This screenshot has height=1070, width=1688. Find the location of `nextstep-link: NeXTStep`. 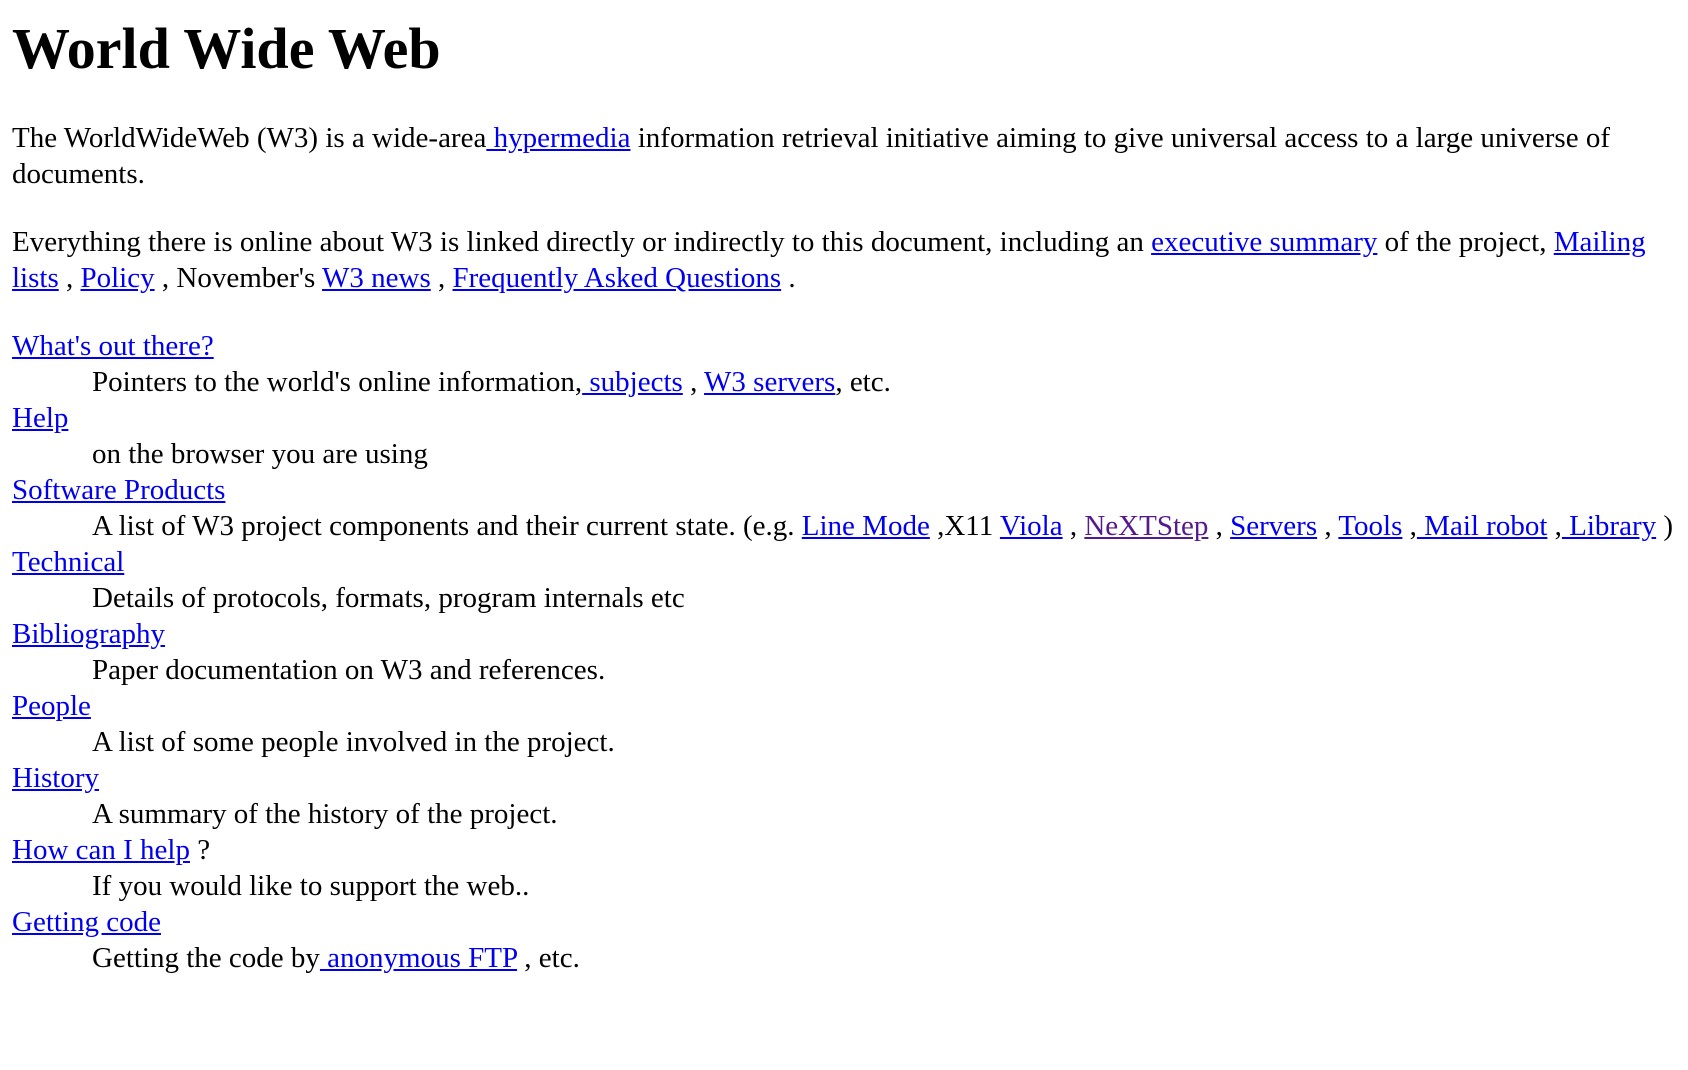

nextstep-link: NeXTStep is located at coordinates (1146, 526).